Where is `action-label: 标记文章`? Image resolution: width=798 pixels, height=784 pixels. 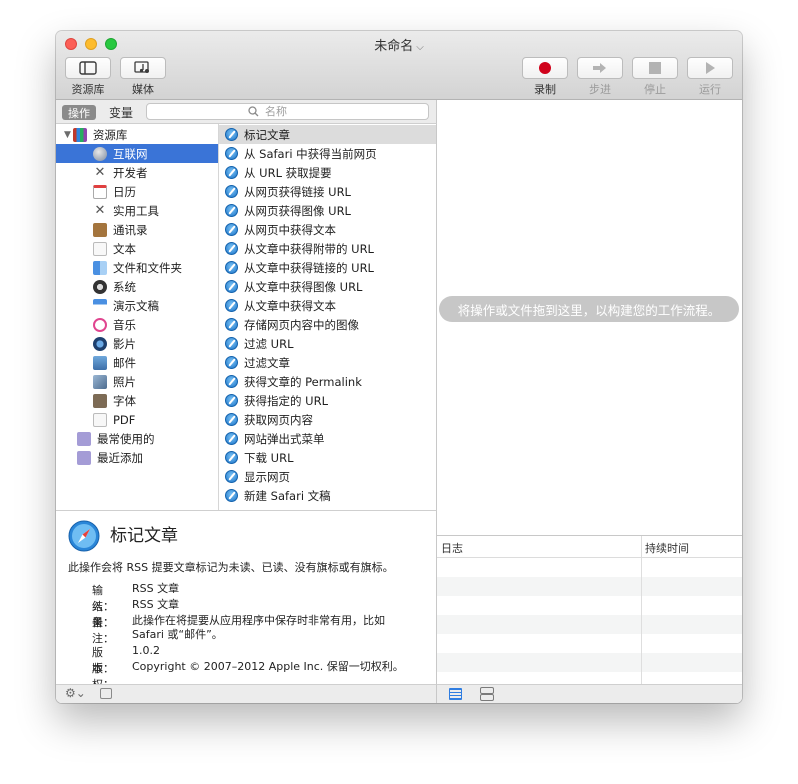
action-label: 标记文章 is located at coordinates (267, 134).